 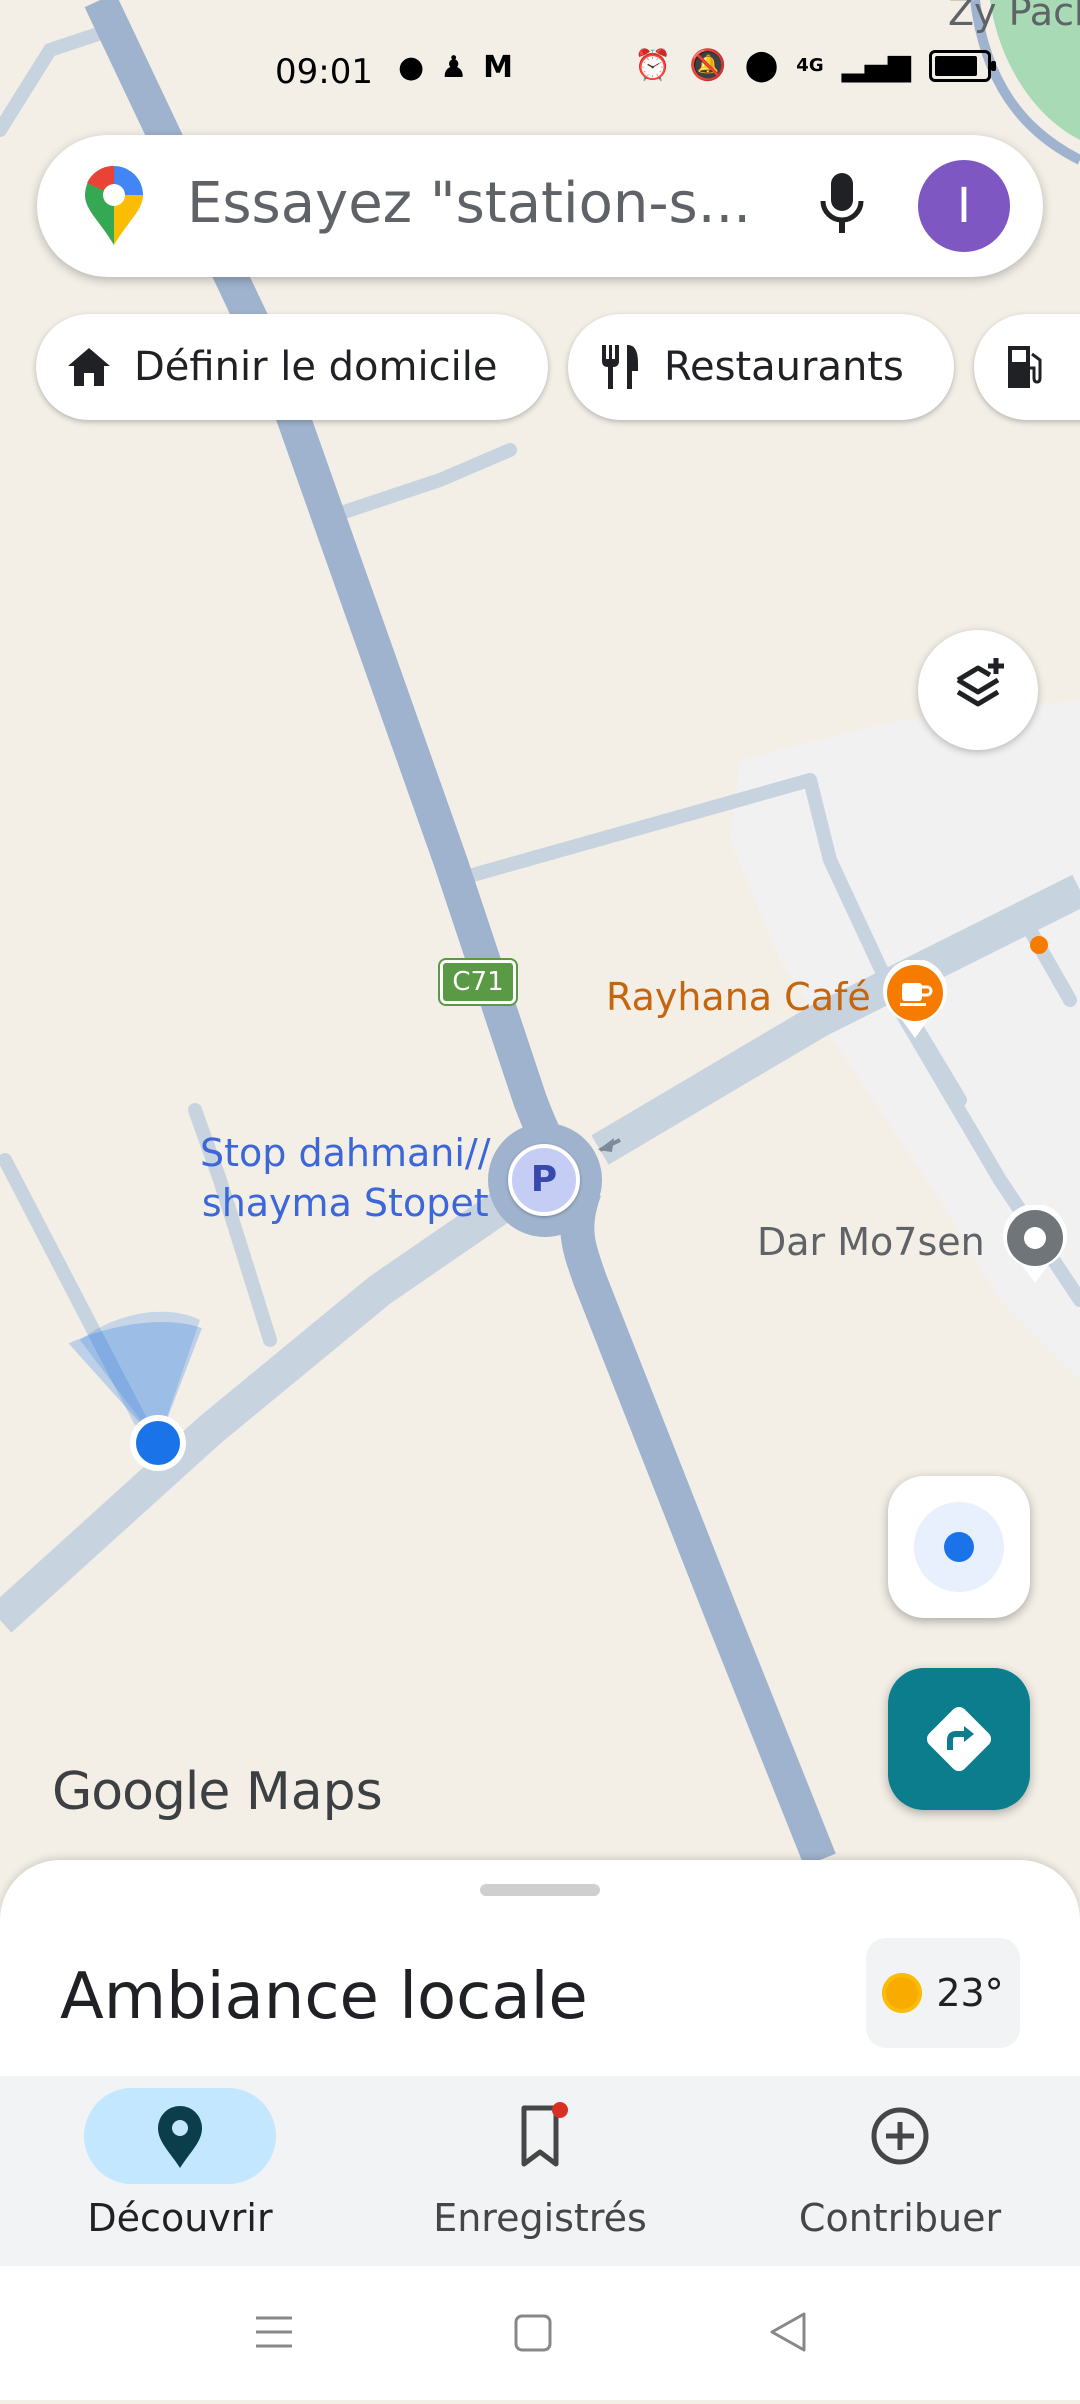 I want to click on status-bar: 09:01 ● ♟ M ⏰ 🔕 ⬤ 4G ▂▄▆, so click(x=540, y=70).